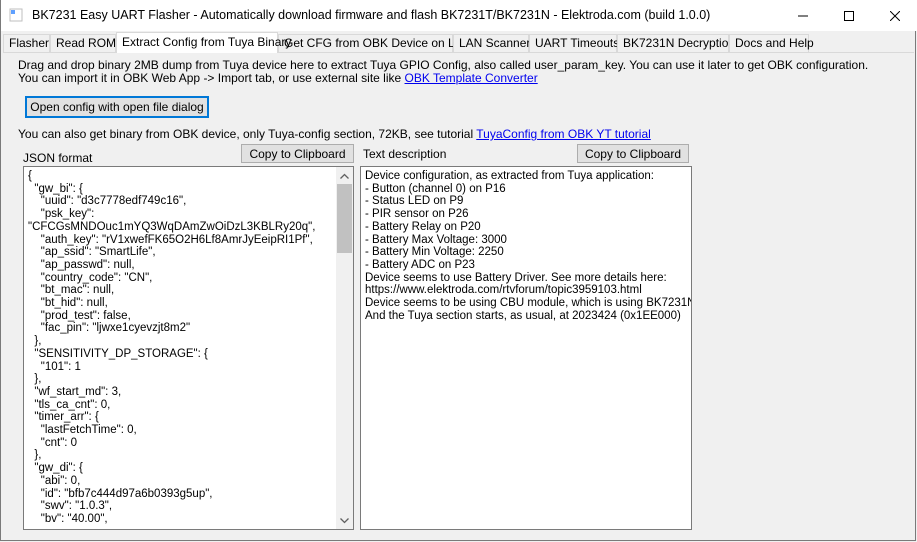 Image resolution: width=917 pixels, height=542 pixels. What do you see at coordinates (81, 264) in the screenshot?
I see `json-line: "ap_passwd": null,` at bounding box center [81, 264].